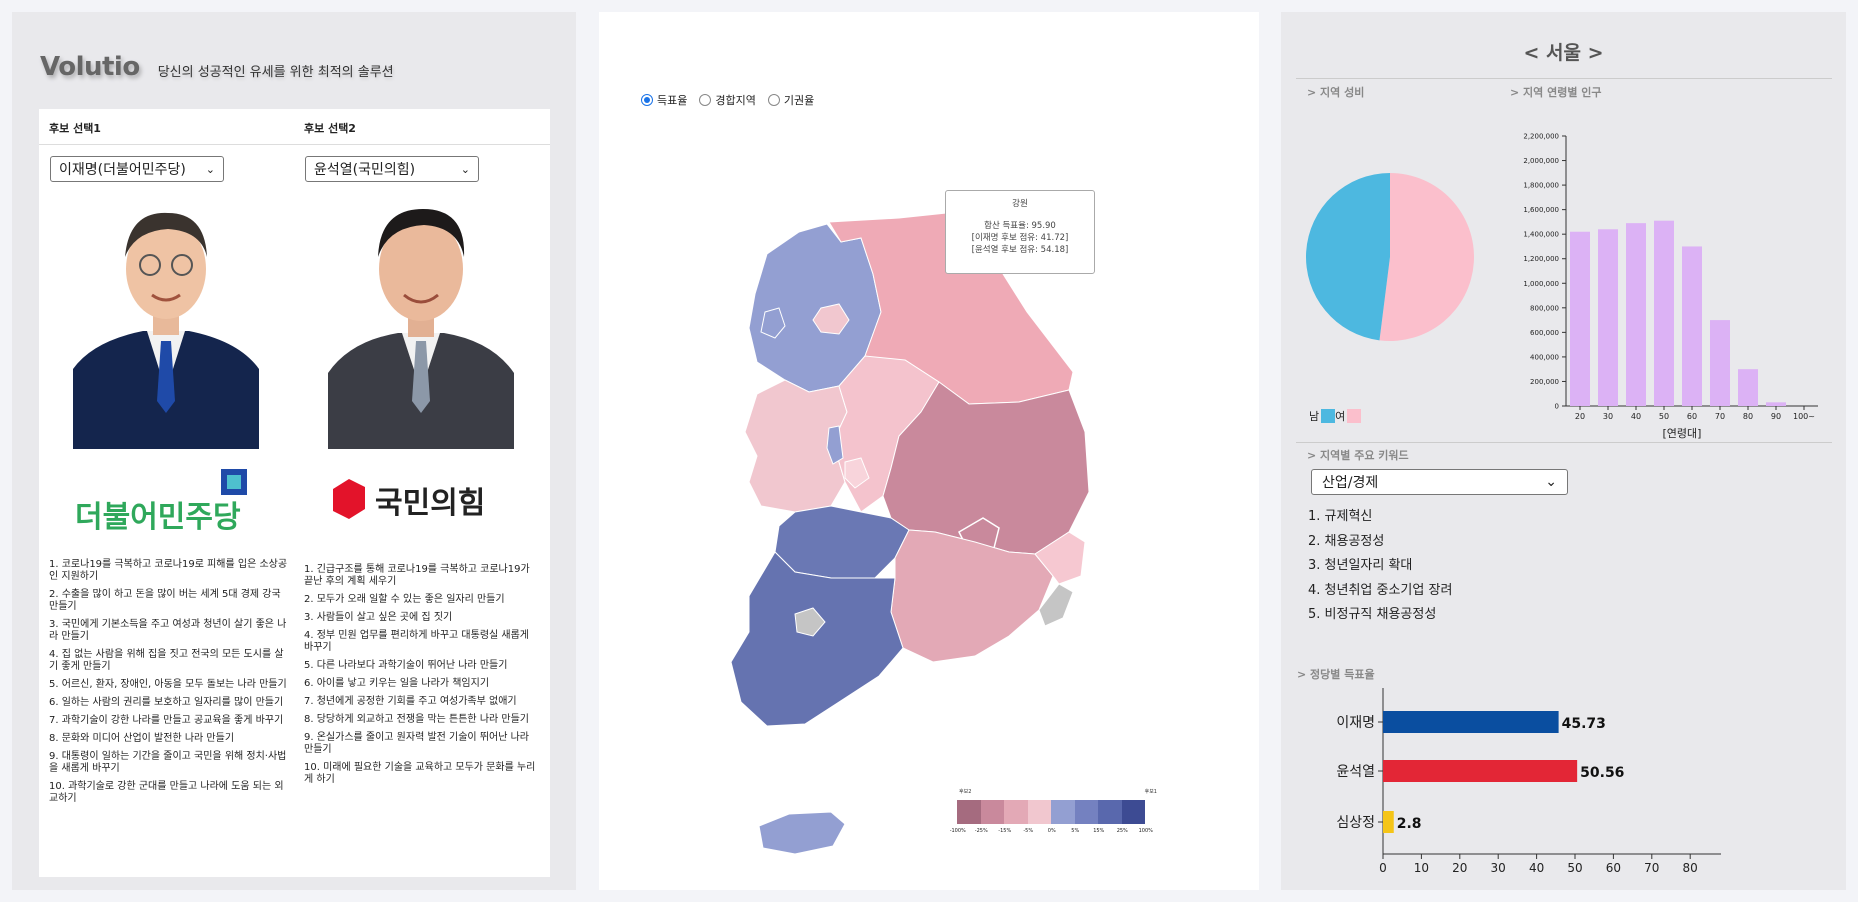 This screenshot has height=902, width=1858. I want to click on candidate2-select-value: 윤석열(국민의힘), so click(365, 170).